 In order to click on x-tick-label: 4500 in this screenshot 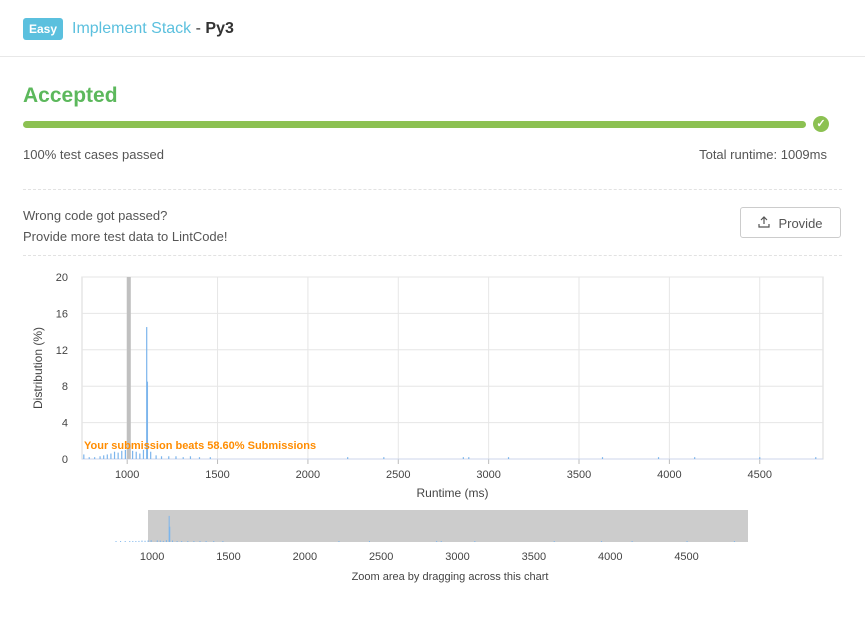, I will do `click(760, 475)`.